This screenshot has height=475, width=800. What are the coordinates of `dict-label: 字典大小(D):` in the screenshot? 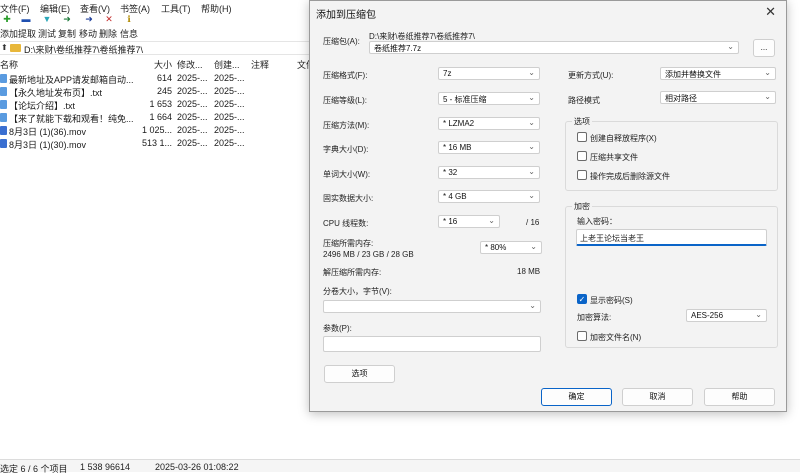 It's located at (346, 149).